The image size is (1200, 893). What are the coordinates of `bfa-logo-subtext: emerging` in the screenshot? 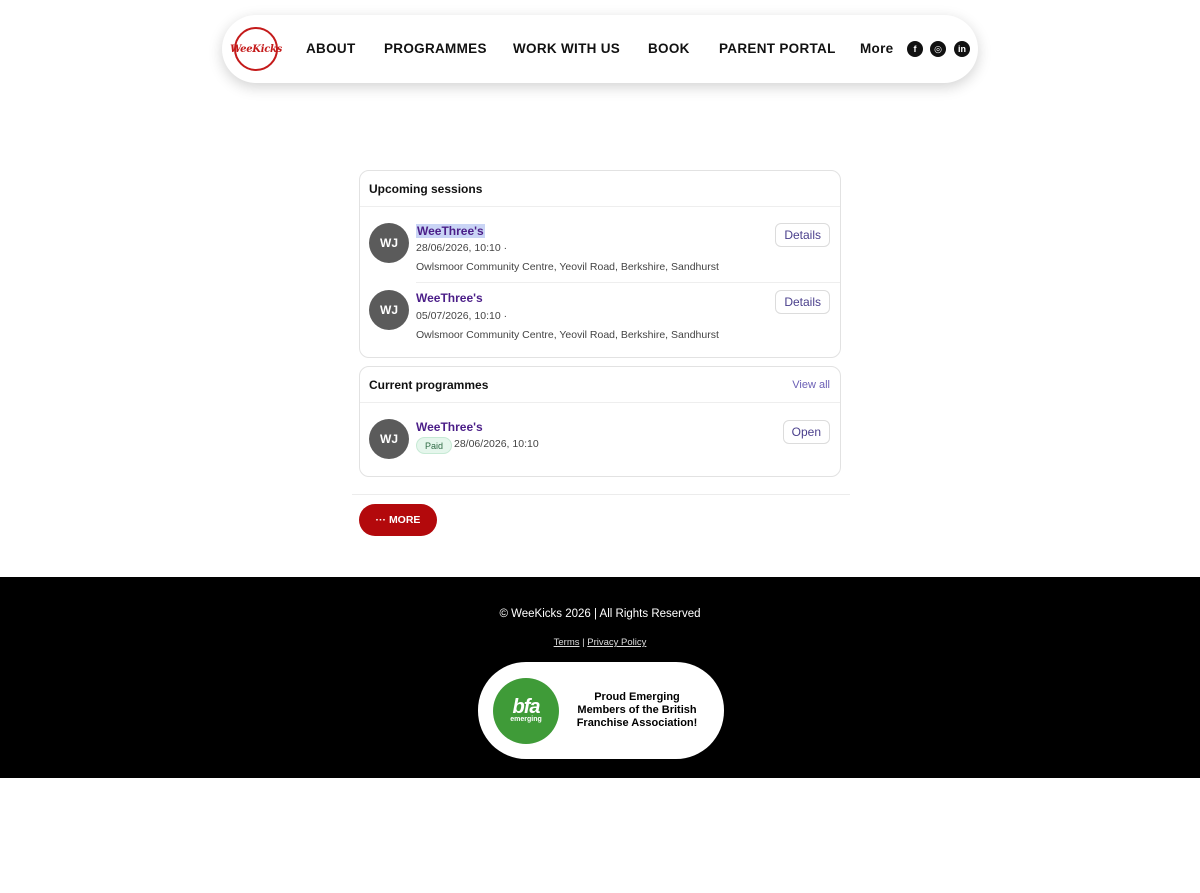 It's located at (526, 719).